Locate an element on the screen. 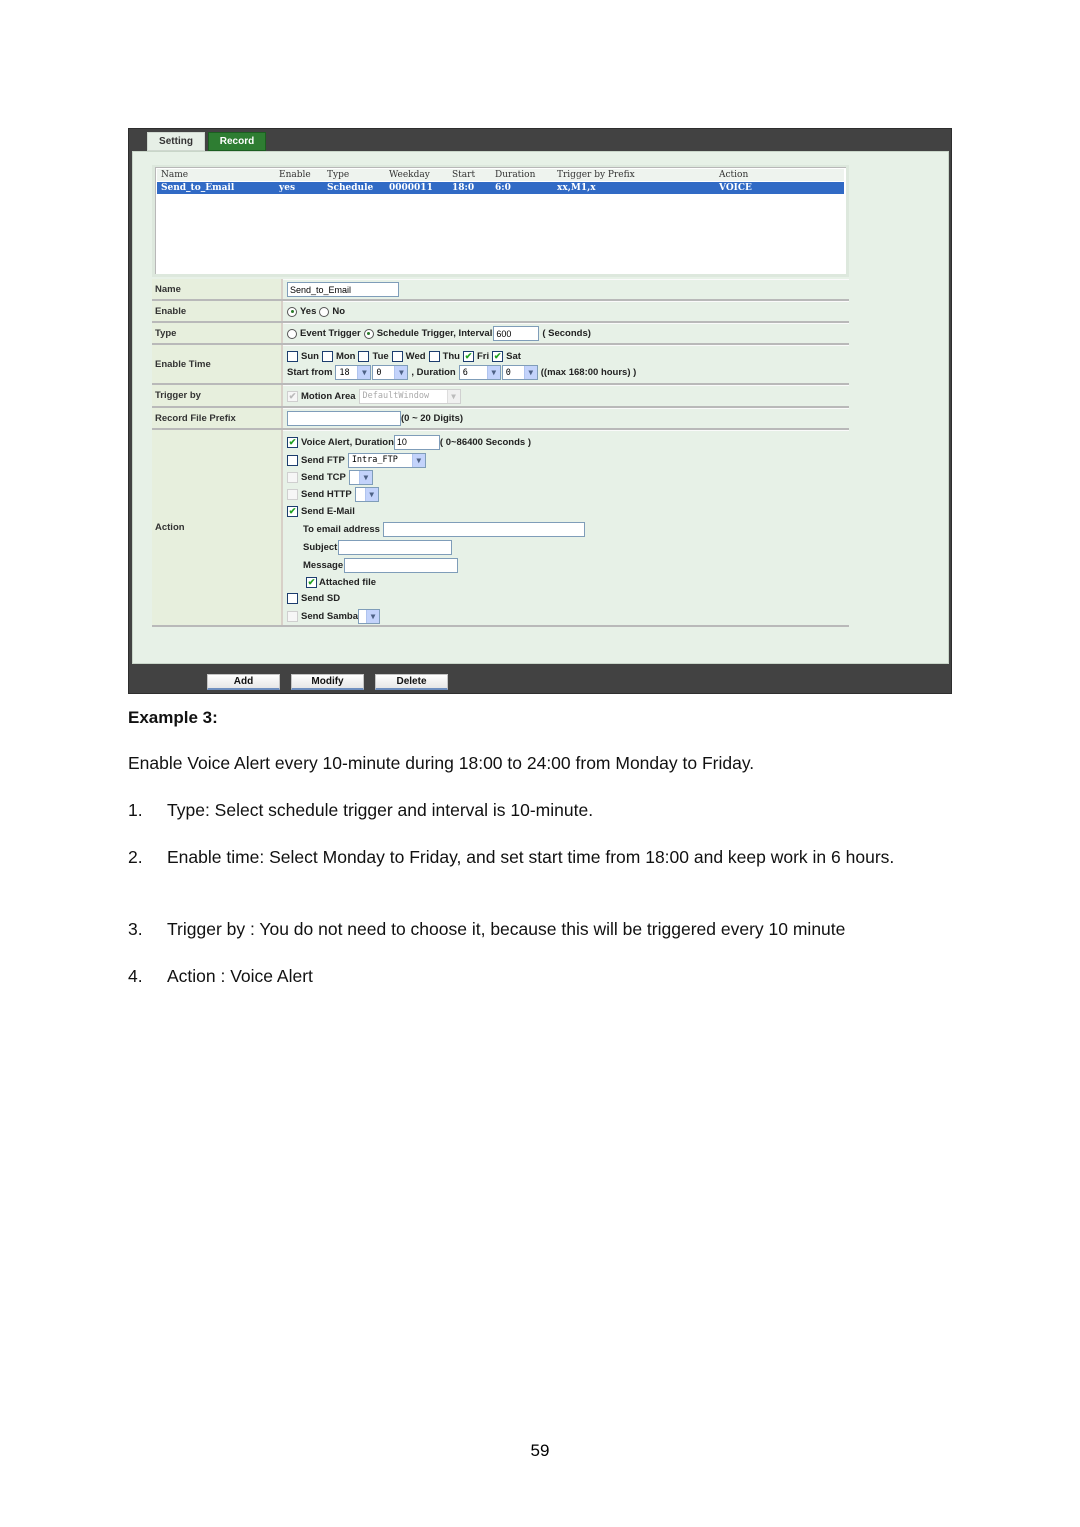 This screenshot has height=1527, width=1080. start-hour-select: 18 ▼ is located at coordinates (353, 372).